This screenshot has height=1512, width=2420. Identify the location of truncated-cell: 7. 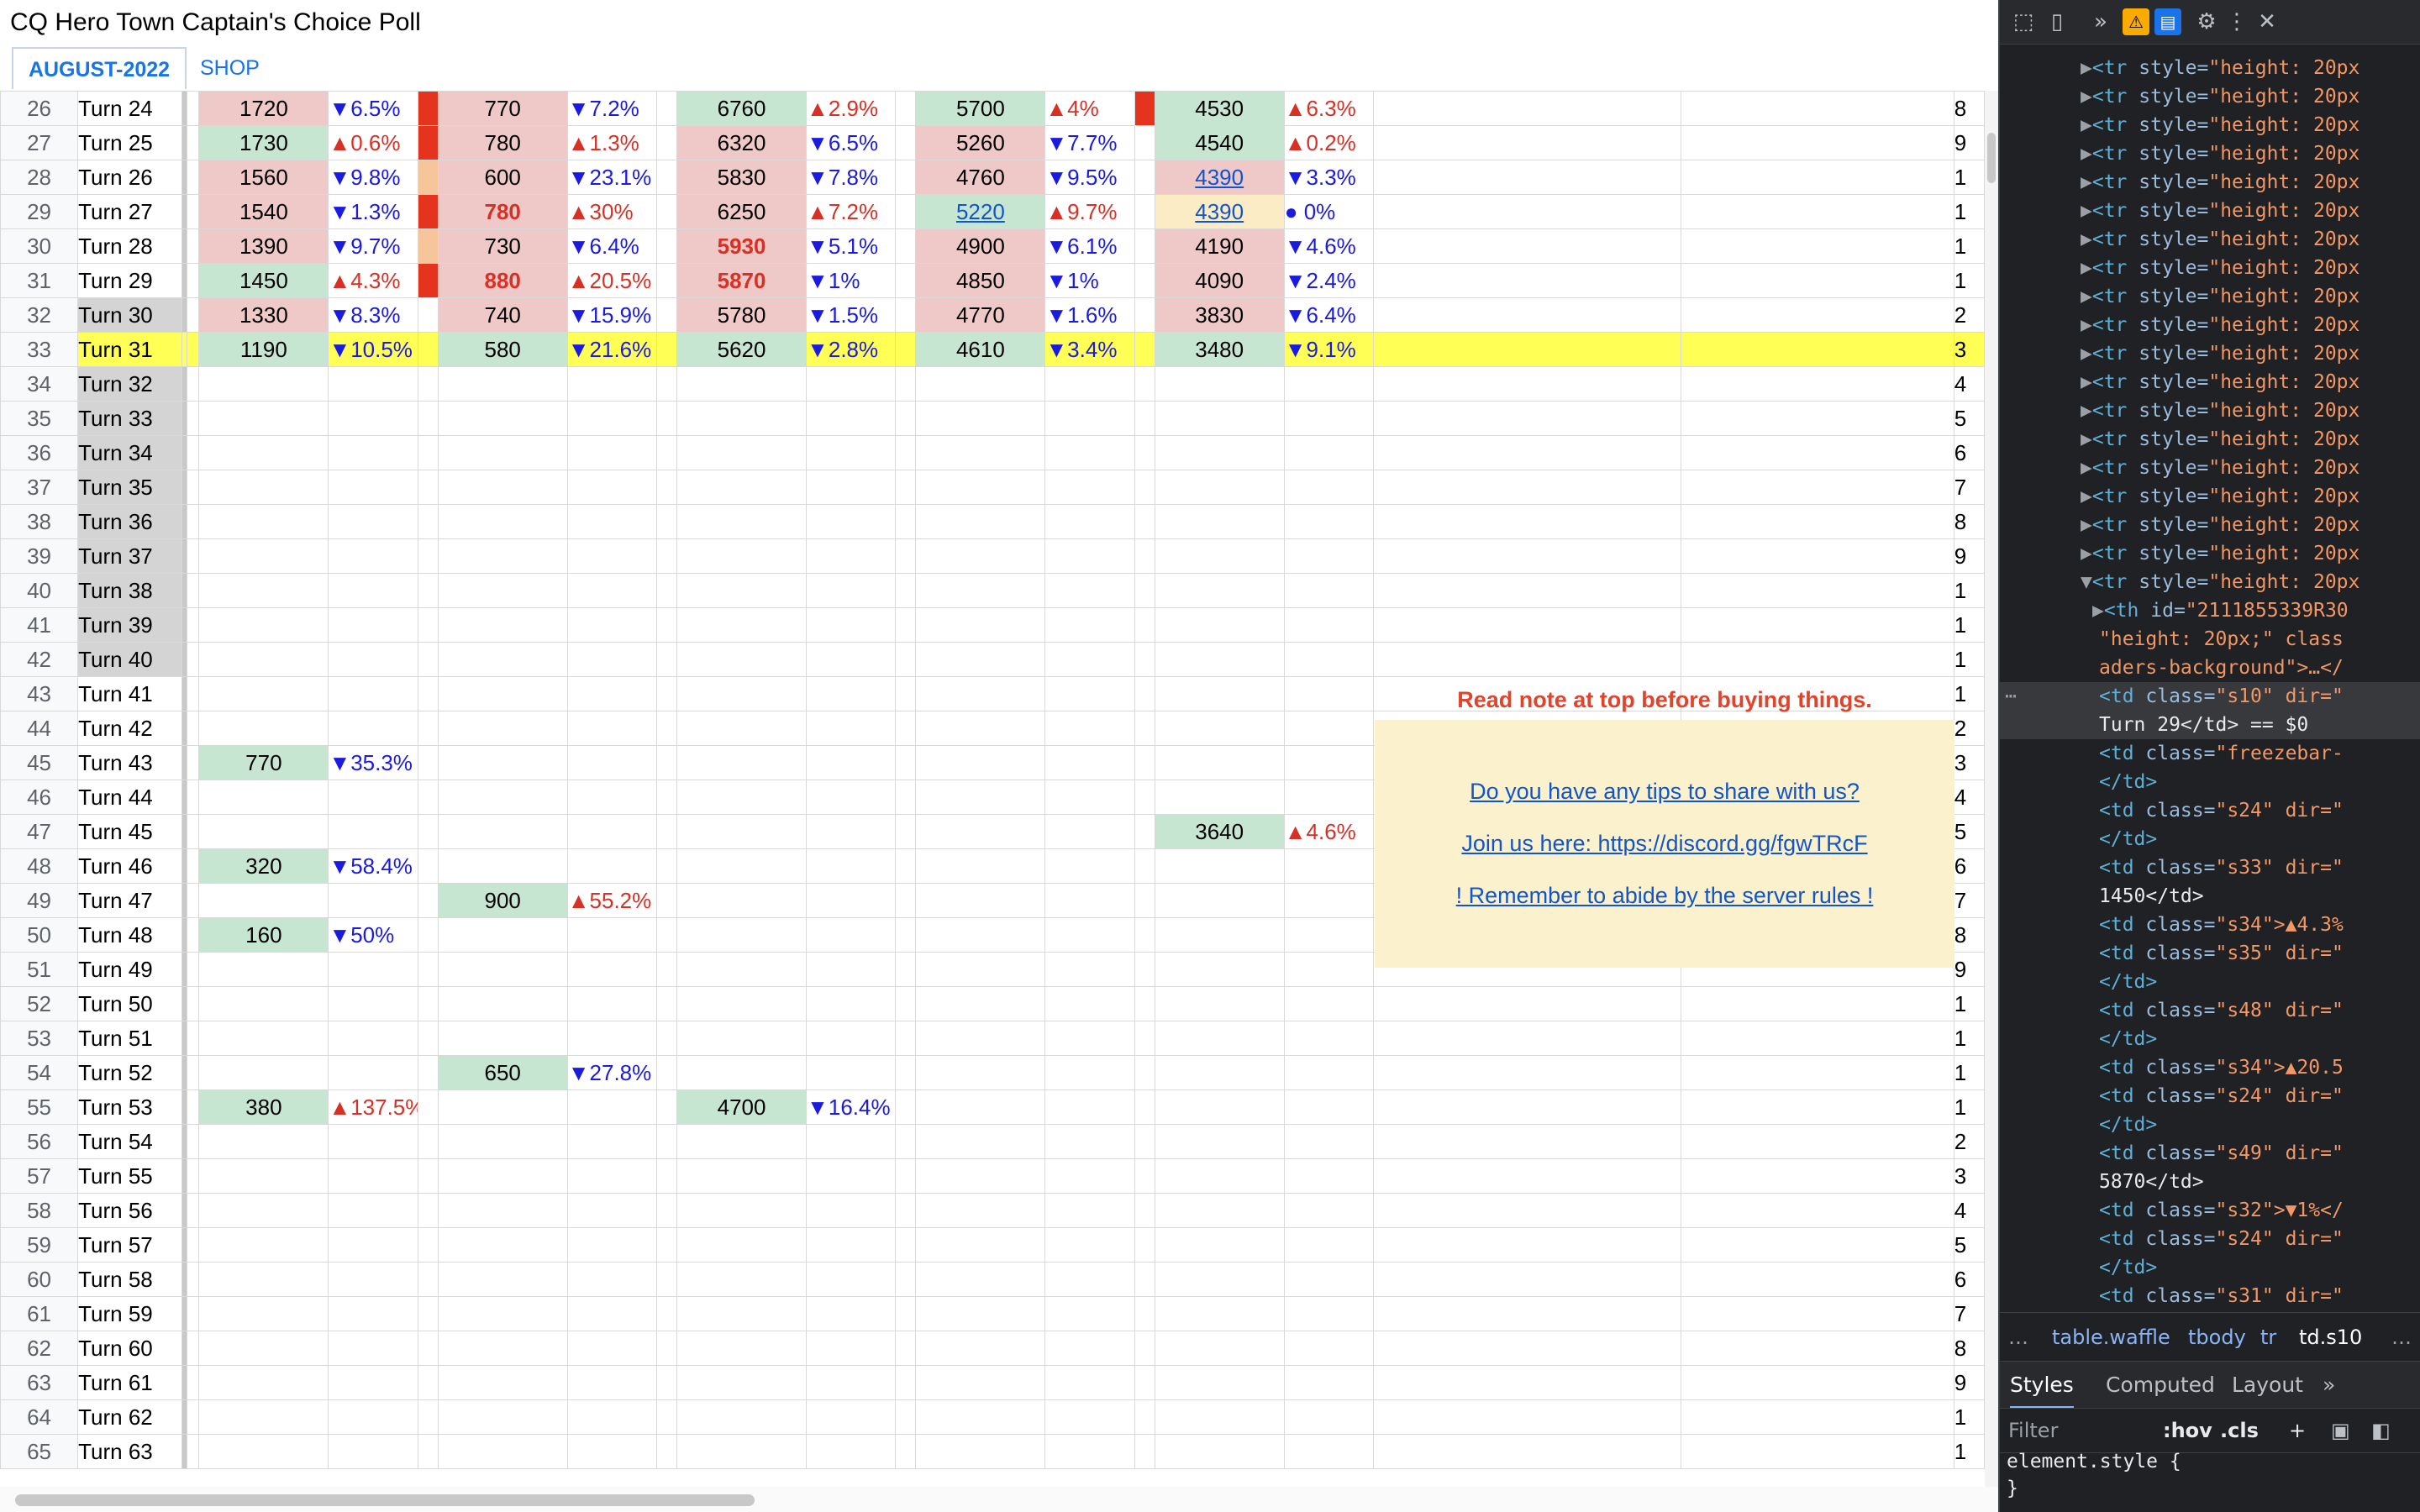
(1969, 487).